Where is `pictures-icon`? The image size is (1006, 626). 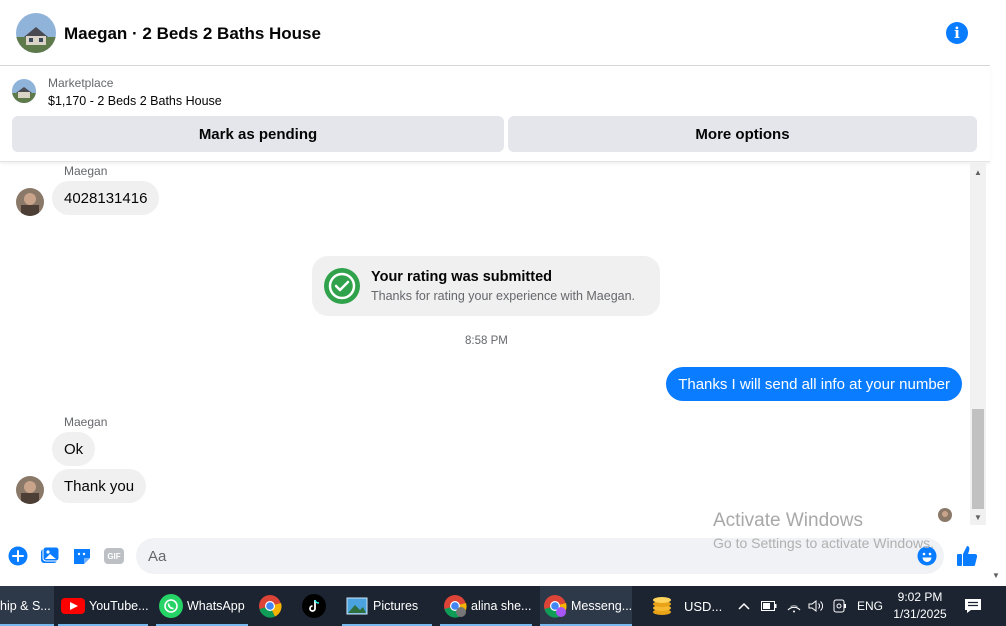 pictures-icon is located at coordinates (357, 606).